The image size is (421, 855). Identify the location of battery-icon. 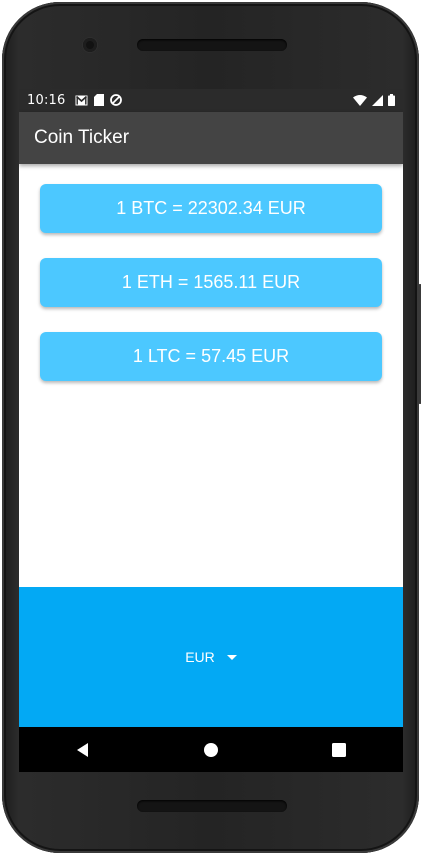
(391, 100).